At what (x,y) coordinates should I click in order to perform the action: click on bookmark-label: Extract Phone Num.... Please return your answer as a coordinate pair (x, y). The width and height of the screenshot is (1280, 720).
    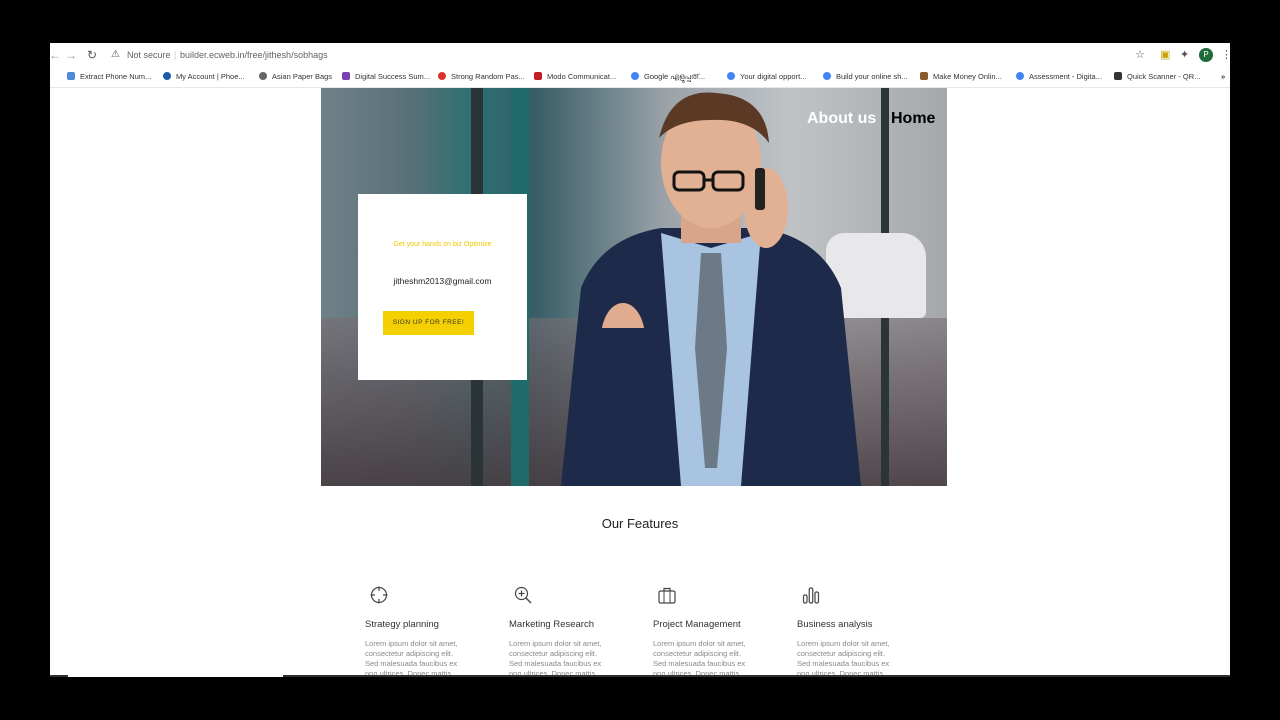
    Looking at the image, I should click on (116, 76).